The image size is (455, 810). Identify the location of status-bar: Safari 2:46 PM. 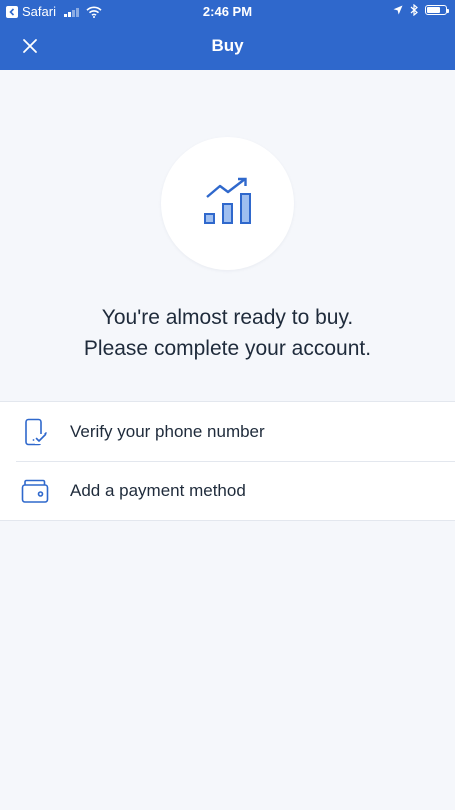
(227, 12).